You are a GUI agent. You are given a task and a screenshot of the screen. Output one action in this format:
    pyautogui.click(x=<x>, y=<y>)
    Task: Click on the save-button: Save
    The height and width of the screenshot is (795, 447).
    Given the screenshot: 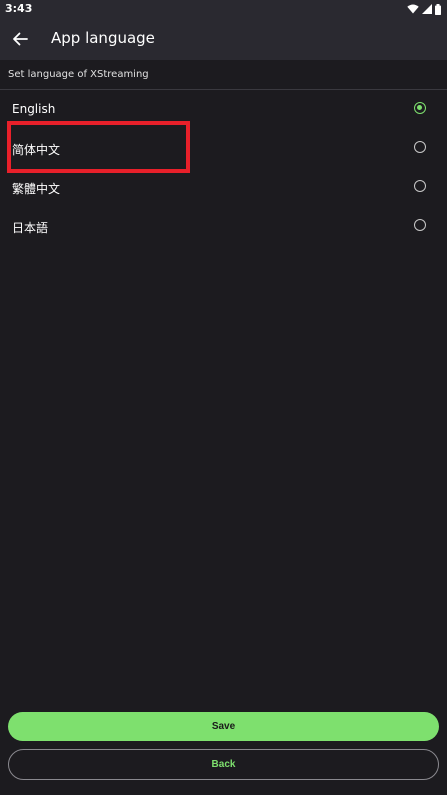 What is the action you would take?
    pyautogui.click(x=223, y=726)
    